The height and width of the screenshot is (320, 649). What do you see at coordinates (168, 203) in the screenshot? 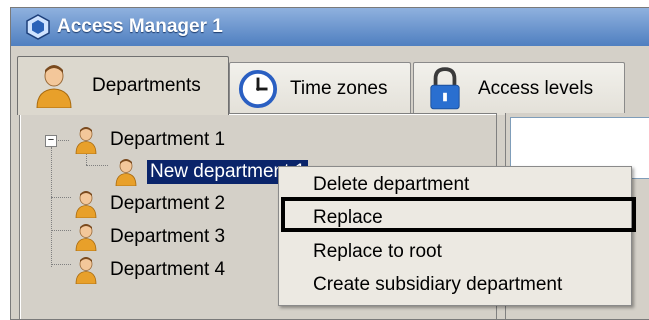
I see `tree-item-label: Department 2` at bounding box center [168, 203].